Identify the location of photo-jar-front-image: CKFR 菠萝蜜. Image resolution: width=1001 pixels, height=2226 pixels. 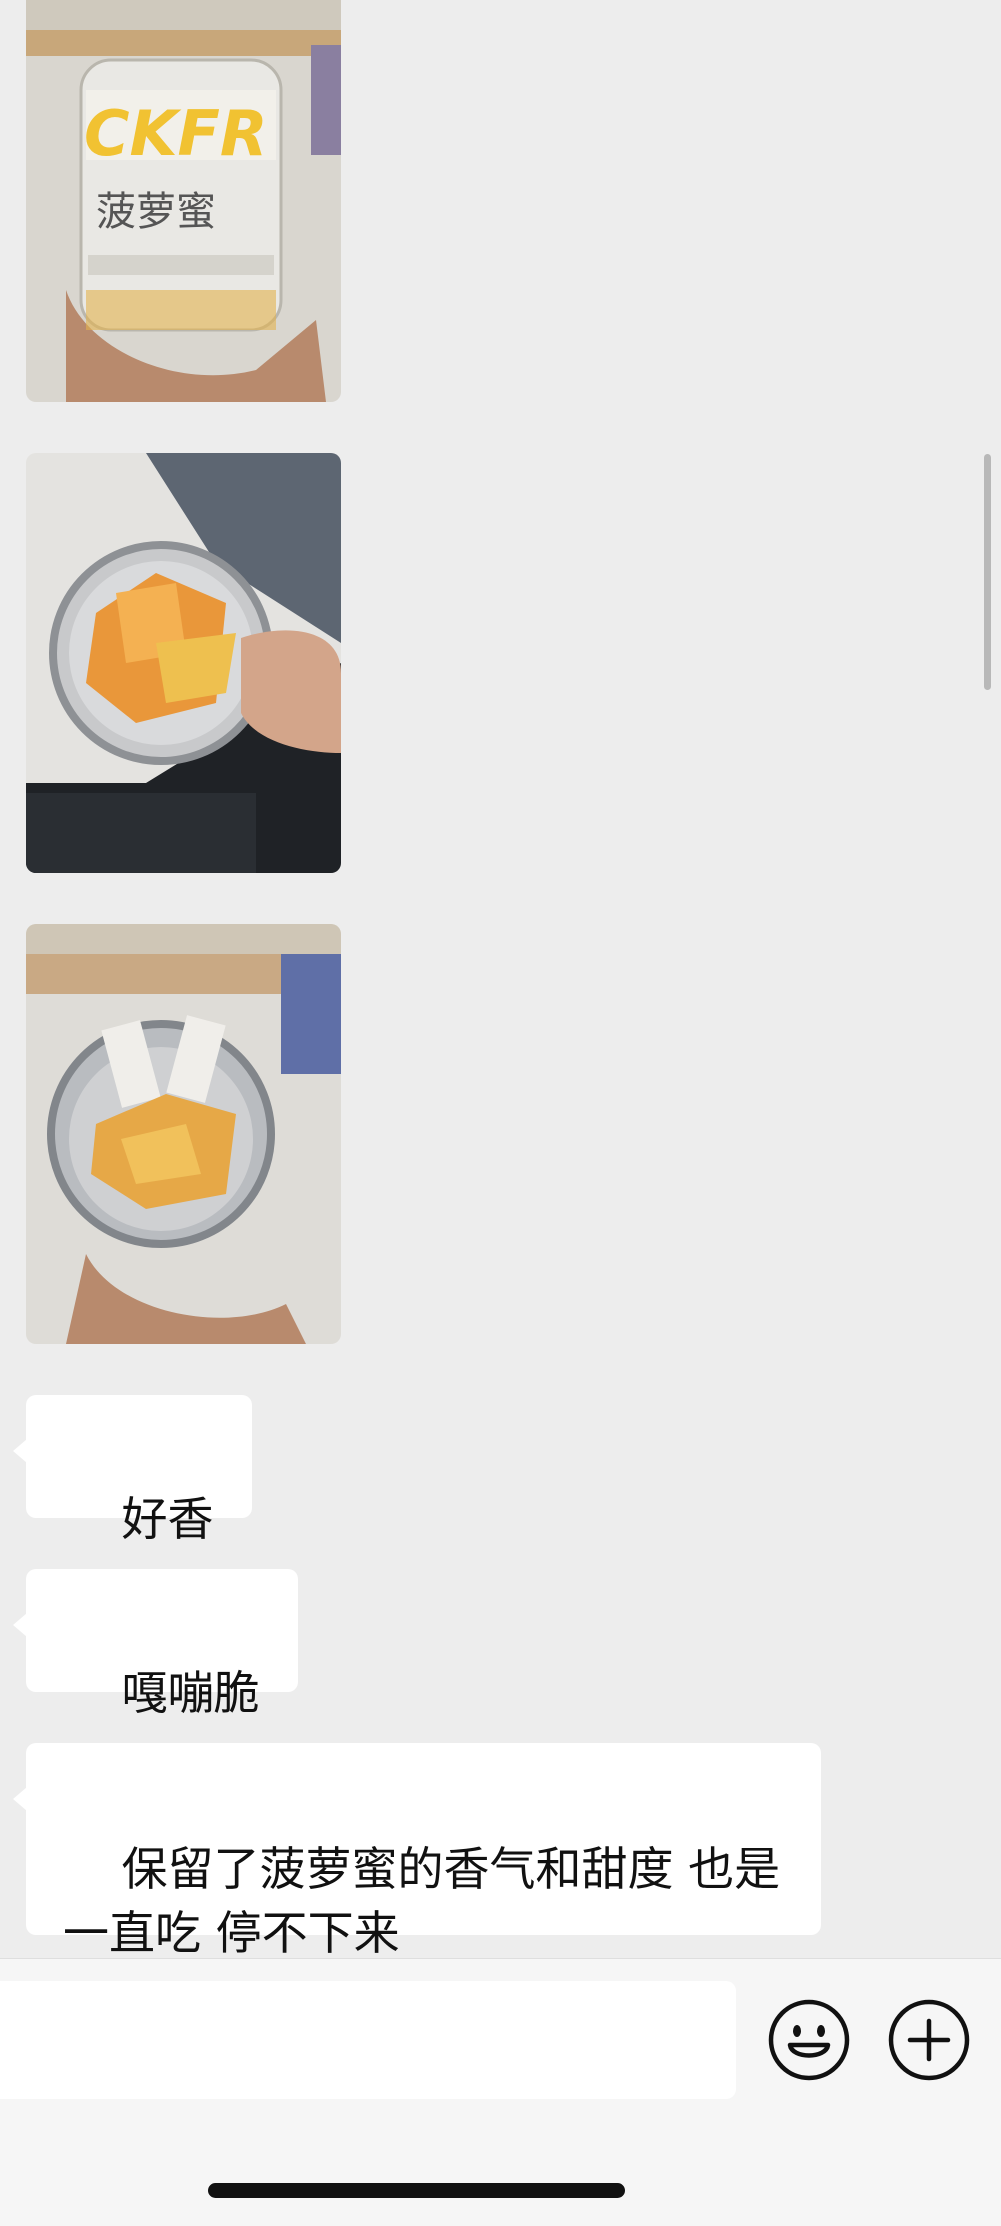
(183, 201).